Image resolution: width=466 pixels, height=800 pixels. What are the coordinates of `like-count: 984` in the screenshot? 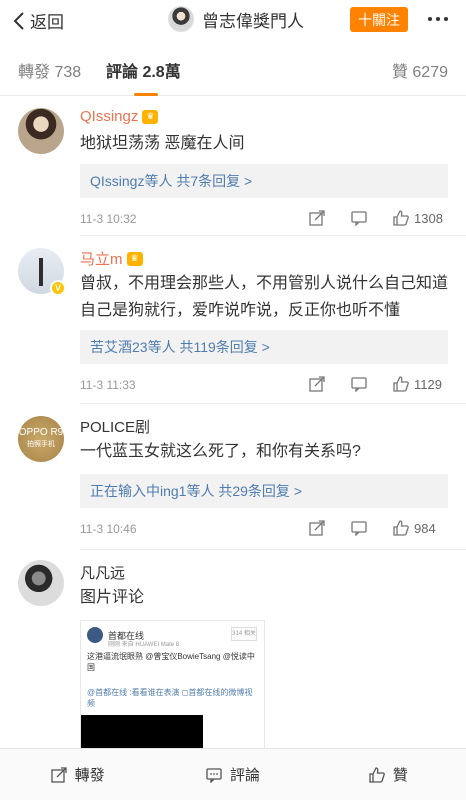 It's located at (425, 528).